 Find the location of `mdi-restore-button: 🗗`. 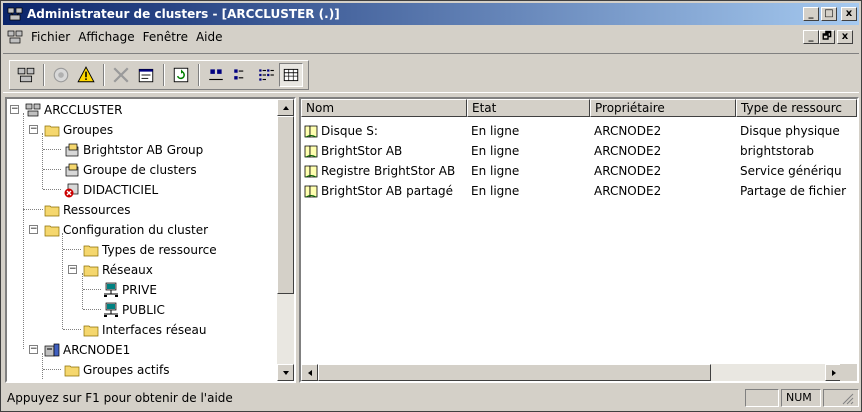

mdi-restore-button: 🗗 is located at coordinates (827, 37).